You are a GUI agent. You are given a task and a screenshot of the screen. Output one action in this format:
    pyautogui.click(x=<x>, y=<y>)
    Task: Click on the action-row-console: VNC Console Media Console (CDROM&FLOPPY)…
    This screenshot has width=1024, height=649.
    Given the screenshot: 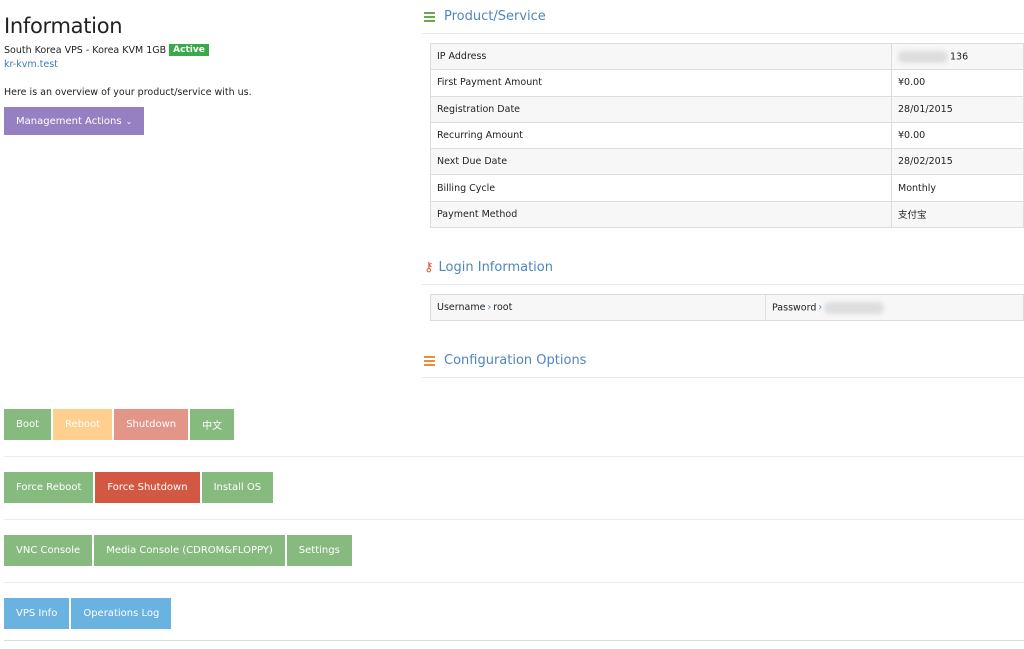 What is the action you would take?
    pyautogui.click(x=514, y=550)
    